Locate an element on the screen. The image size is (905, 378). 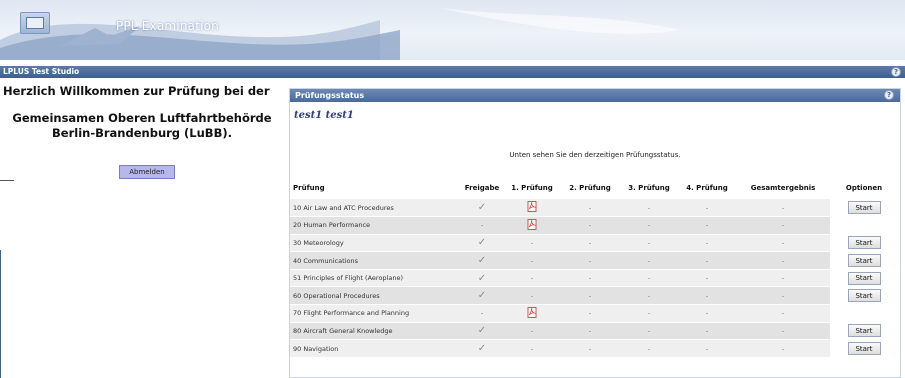
exam-subject-name: 80 Aircraft General Knowledge is located at coordinates (375, 331).